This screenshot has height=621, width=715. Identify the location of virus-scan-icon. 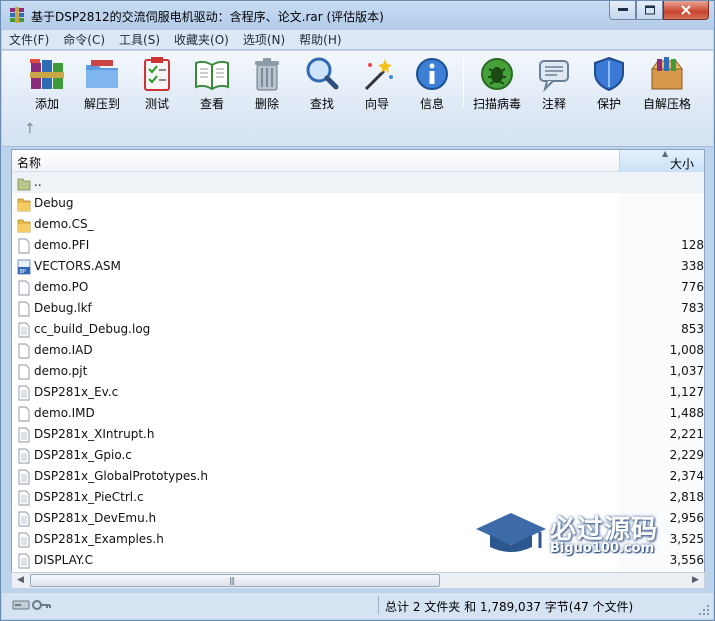
(497, 74).